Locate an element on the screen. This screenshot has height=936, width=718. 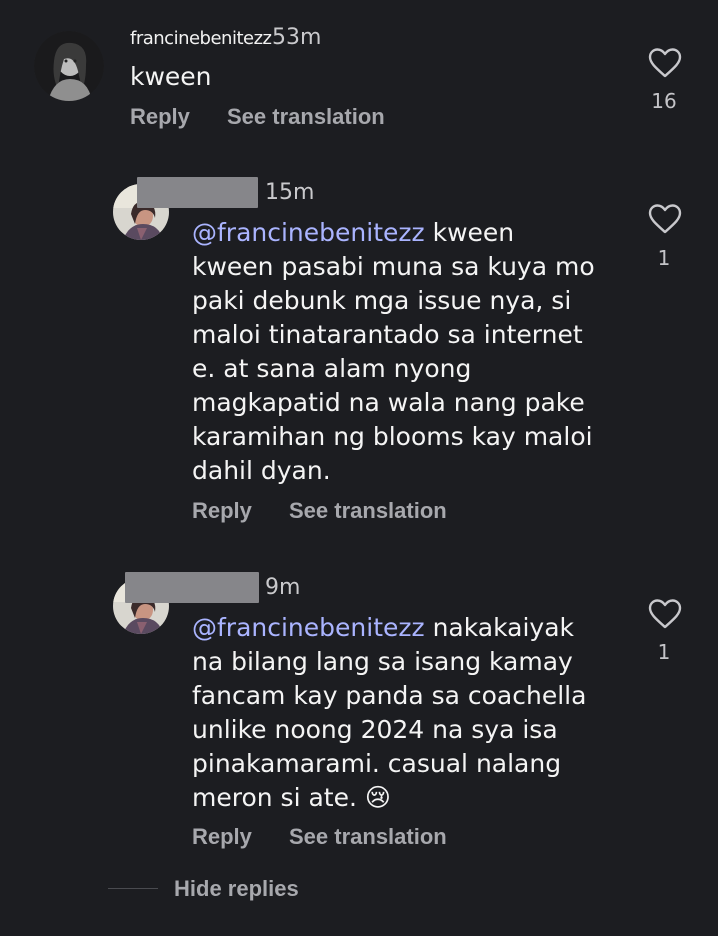
avatar is located at coordinates (69, 66).